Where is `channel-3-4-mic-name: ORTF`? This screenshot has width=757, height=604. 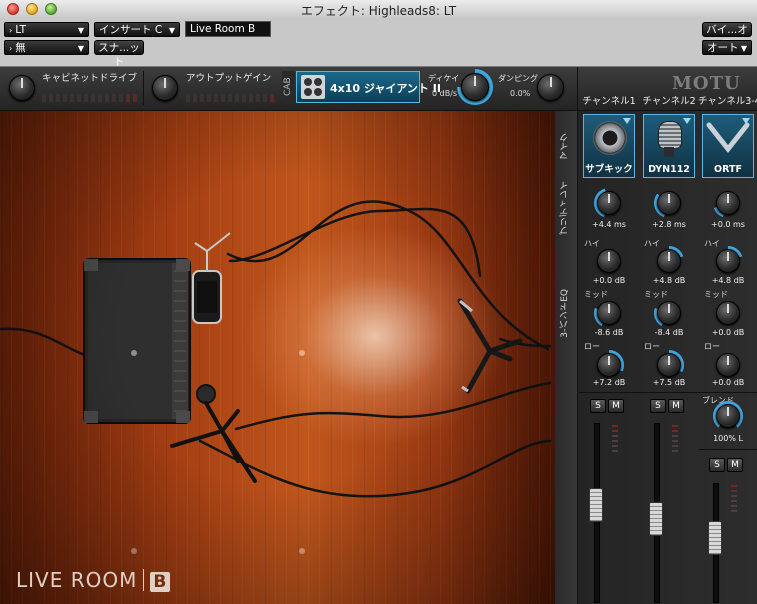 channel-3-4-mic-name: ORTF is located at coordinates (728, 169).